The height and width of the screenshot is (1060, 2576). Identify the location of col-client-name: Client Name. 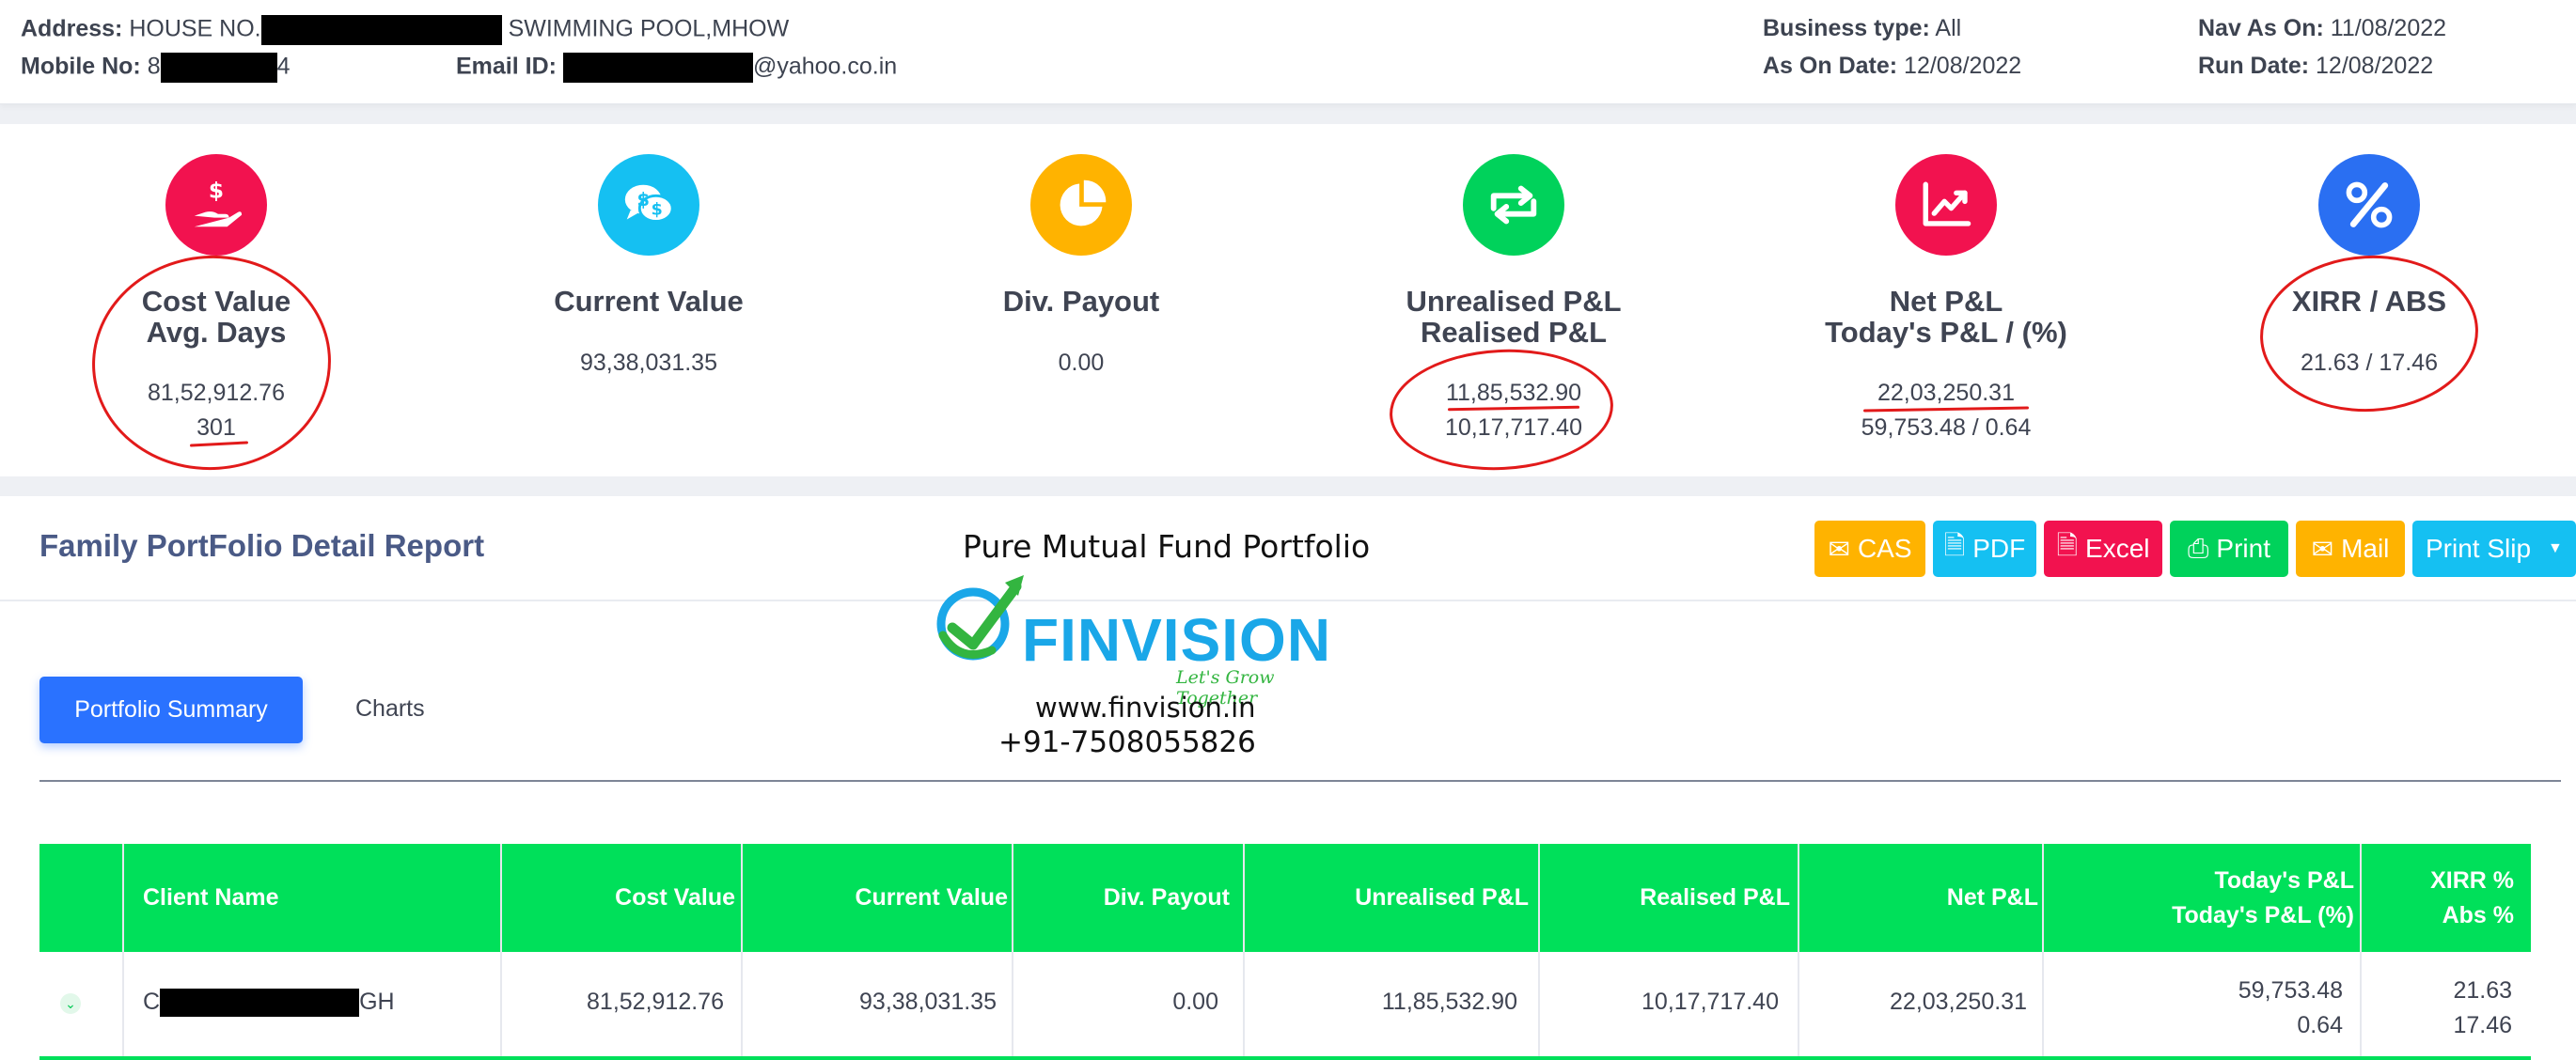
(211, 898).